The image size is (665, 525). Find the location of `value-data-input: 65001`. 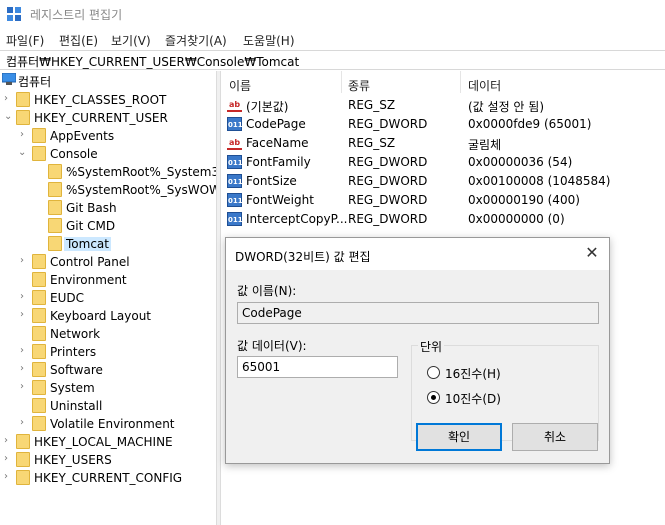

value-data-input: 65001 is located at coordinates (317, 367).